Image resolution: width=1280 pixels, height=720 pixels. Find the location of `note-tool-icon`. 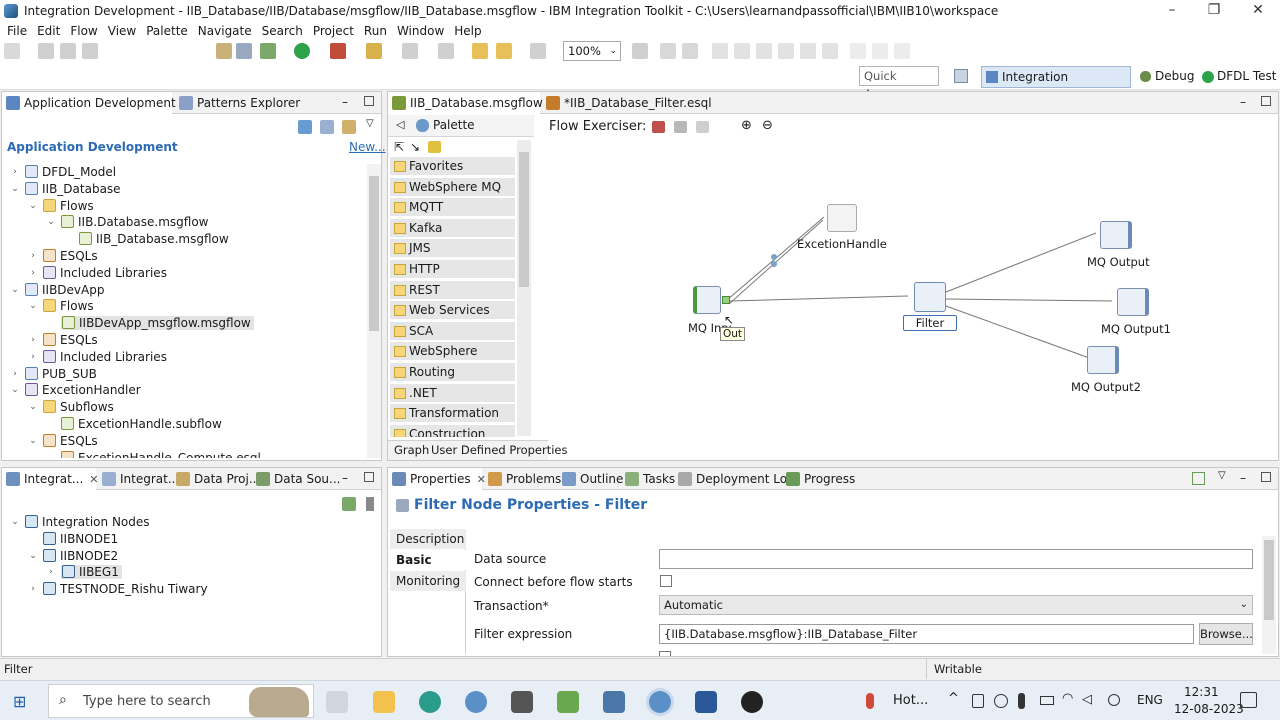

note-tool-icon is located at coordinates (434, 147).